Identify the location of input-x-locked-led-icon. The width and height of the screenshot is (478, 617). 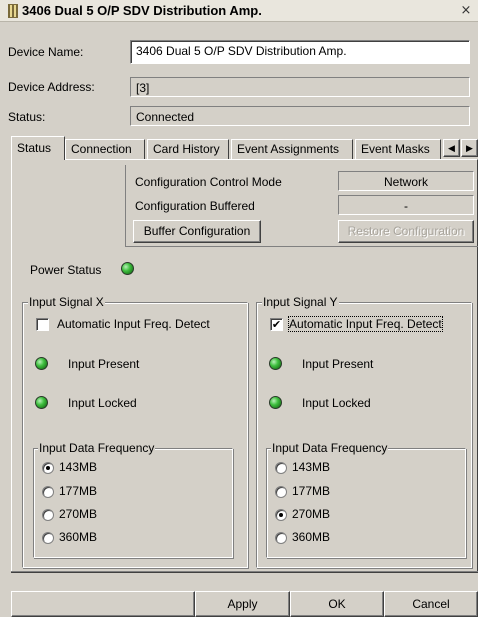
(41, 402).